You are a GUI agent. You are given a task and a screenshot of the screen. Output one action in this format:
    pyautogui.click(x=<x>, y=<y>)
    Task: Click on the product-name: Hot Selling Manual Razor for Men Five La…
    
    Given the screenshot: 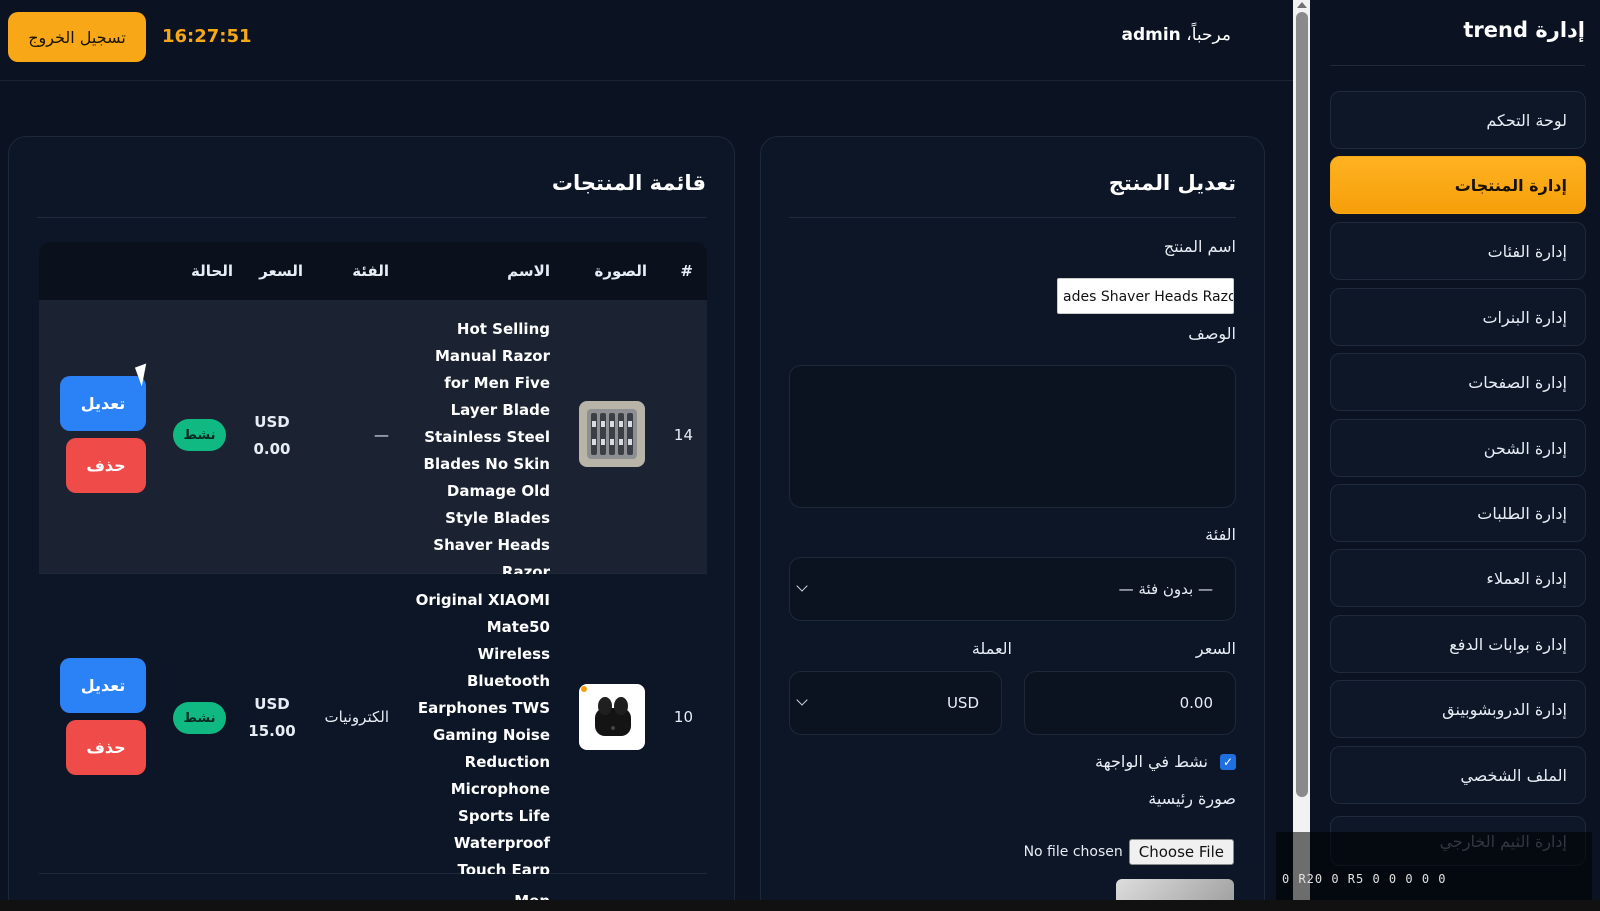 What is the action you would take?
    pyautogui.click(x=486, y=450)
    